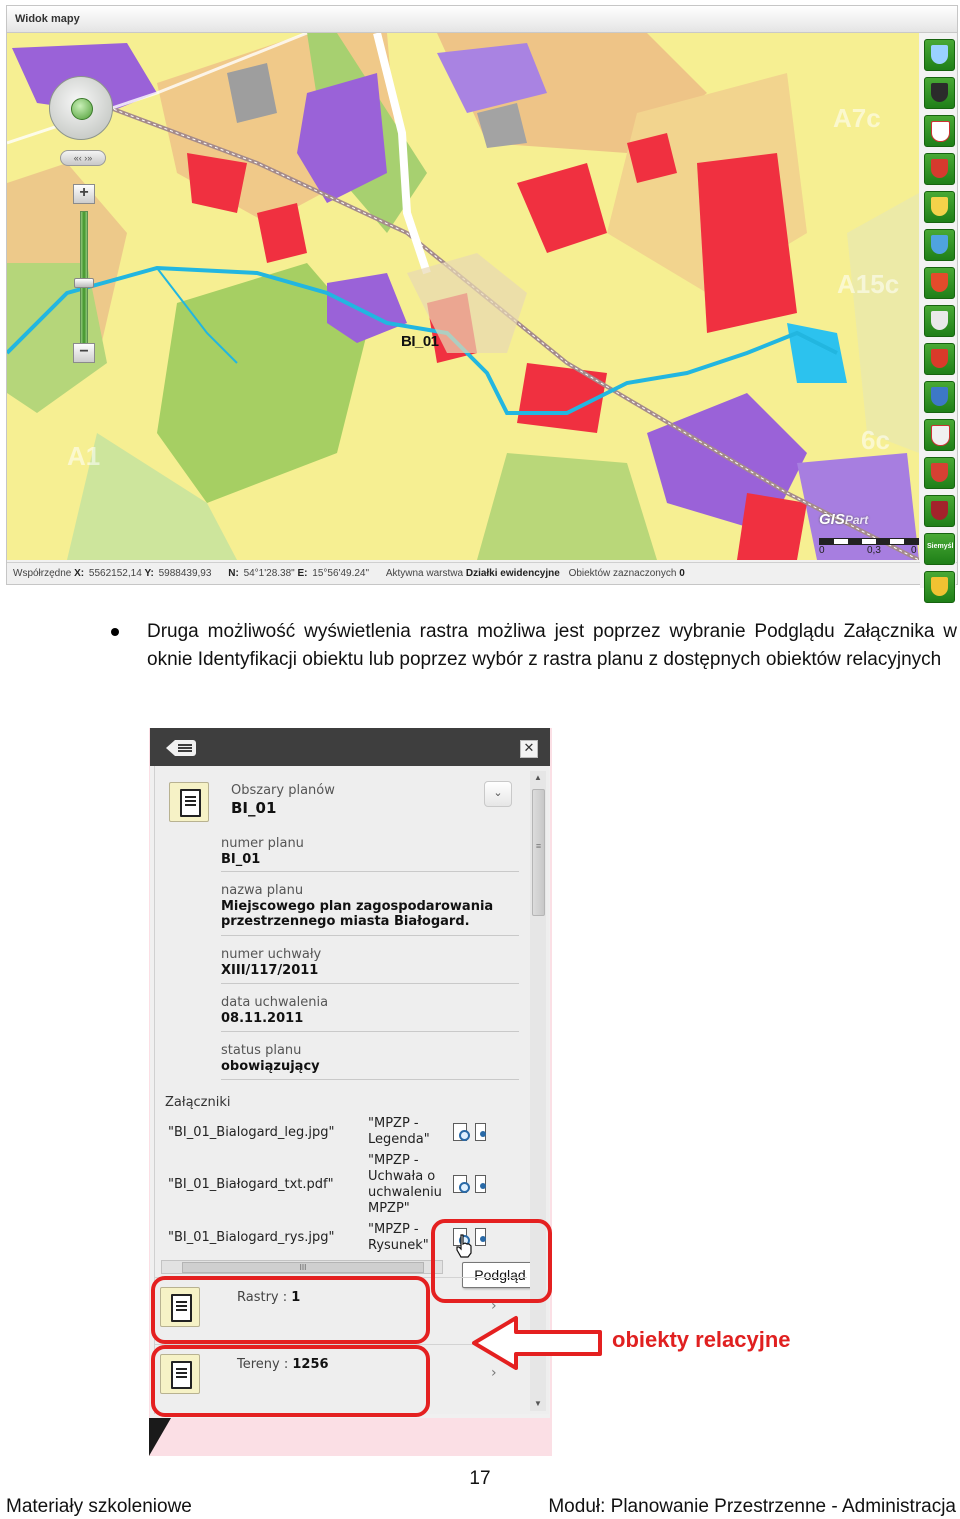  I want to click on field-label: data uchwalenia, so click(275, 1002).